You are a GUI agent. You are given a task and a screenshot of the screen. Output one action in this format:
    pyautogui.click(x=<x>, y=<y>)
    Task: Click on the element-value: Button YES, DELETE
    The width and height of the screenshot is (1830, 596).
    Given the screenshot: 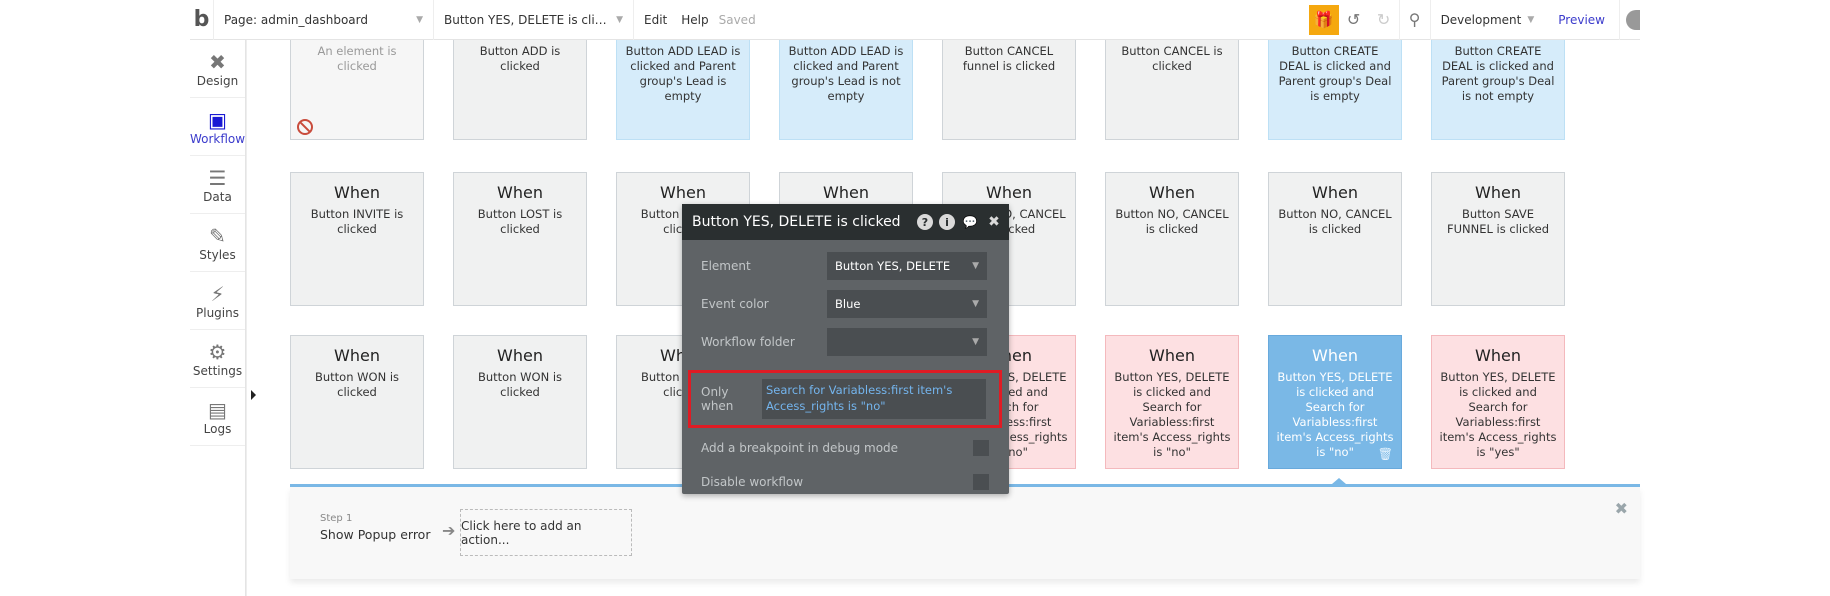 What is the action you would take?
    pyautogui.click(x=893, y=266)
    